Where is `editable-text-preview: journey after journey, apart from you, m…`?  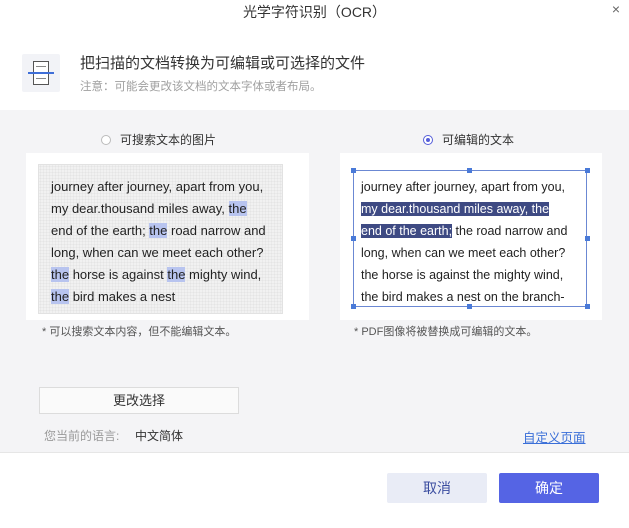 editable-text-preview: journey after journey, apart from you, m… is located at coordinates (470, 238).